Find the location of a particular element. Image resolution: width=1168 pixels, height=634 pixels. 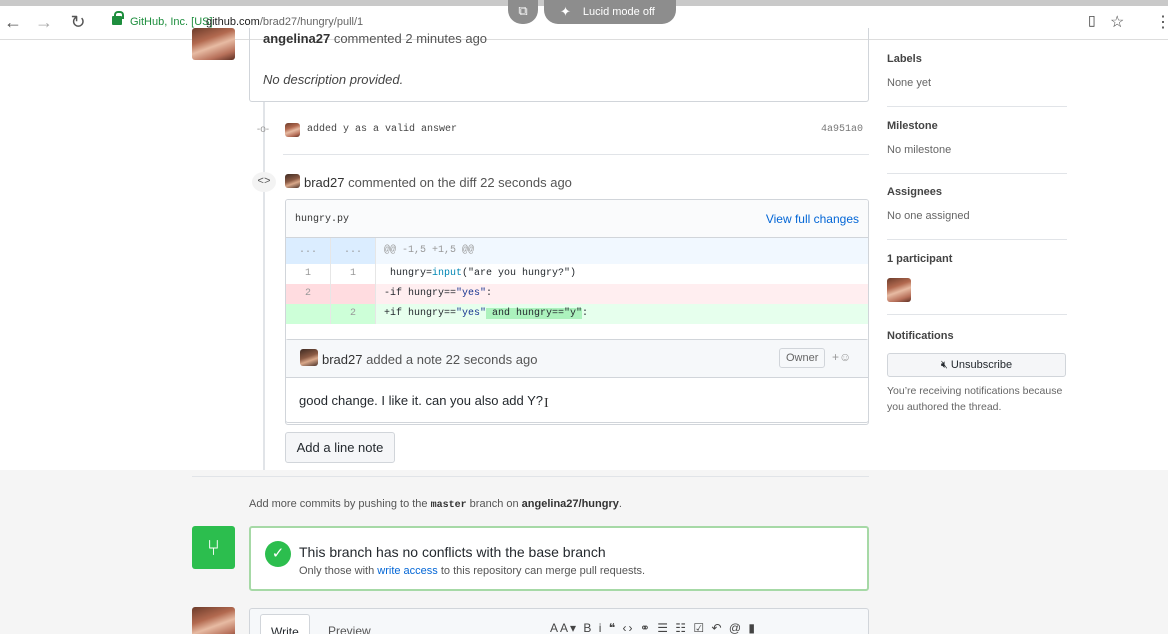

sidebar-labels-title: Labels is located at coordinates (977, 59).